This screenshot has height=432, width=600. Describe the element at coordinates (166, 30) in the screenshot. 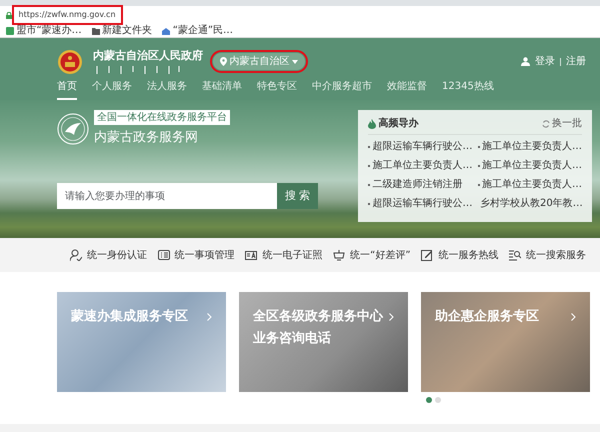

I see `house-icon` at that location.